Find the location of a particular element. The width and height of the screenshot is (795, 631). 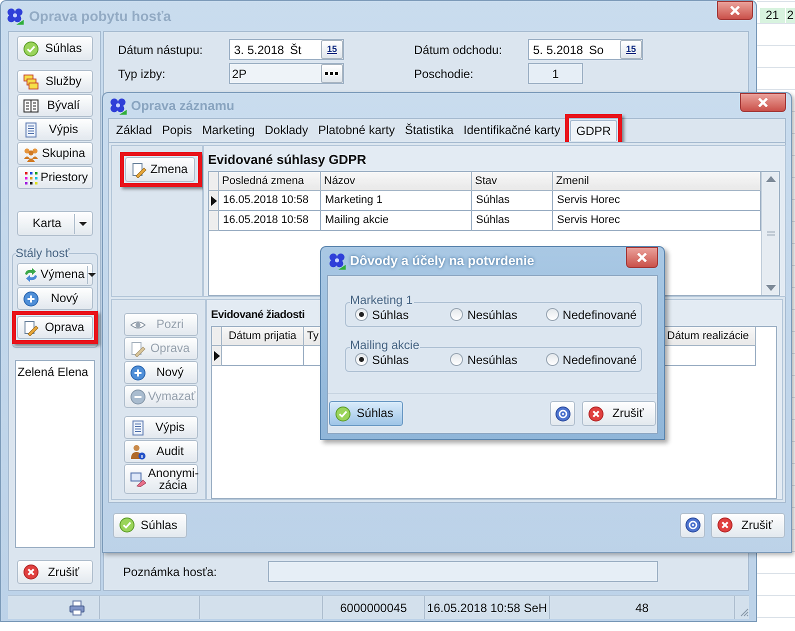

column-header: Názov is located at coordinates (396, 181).